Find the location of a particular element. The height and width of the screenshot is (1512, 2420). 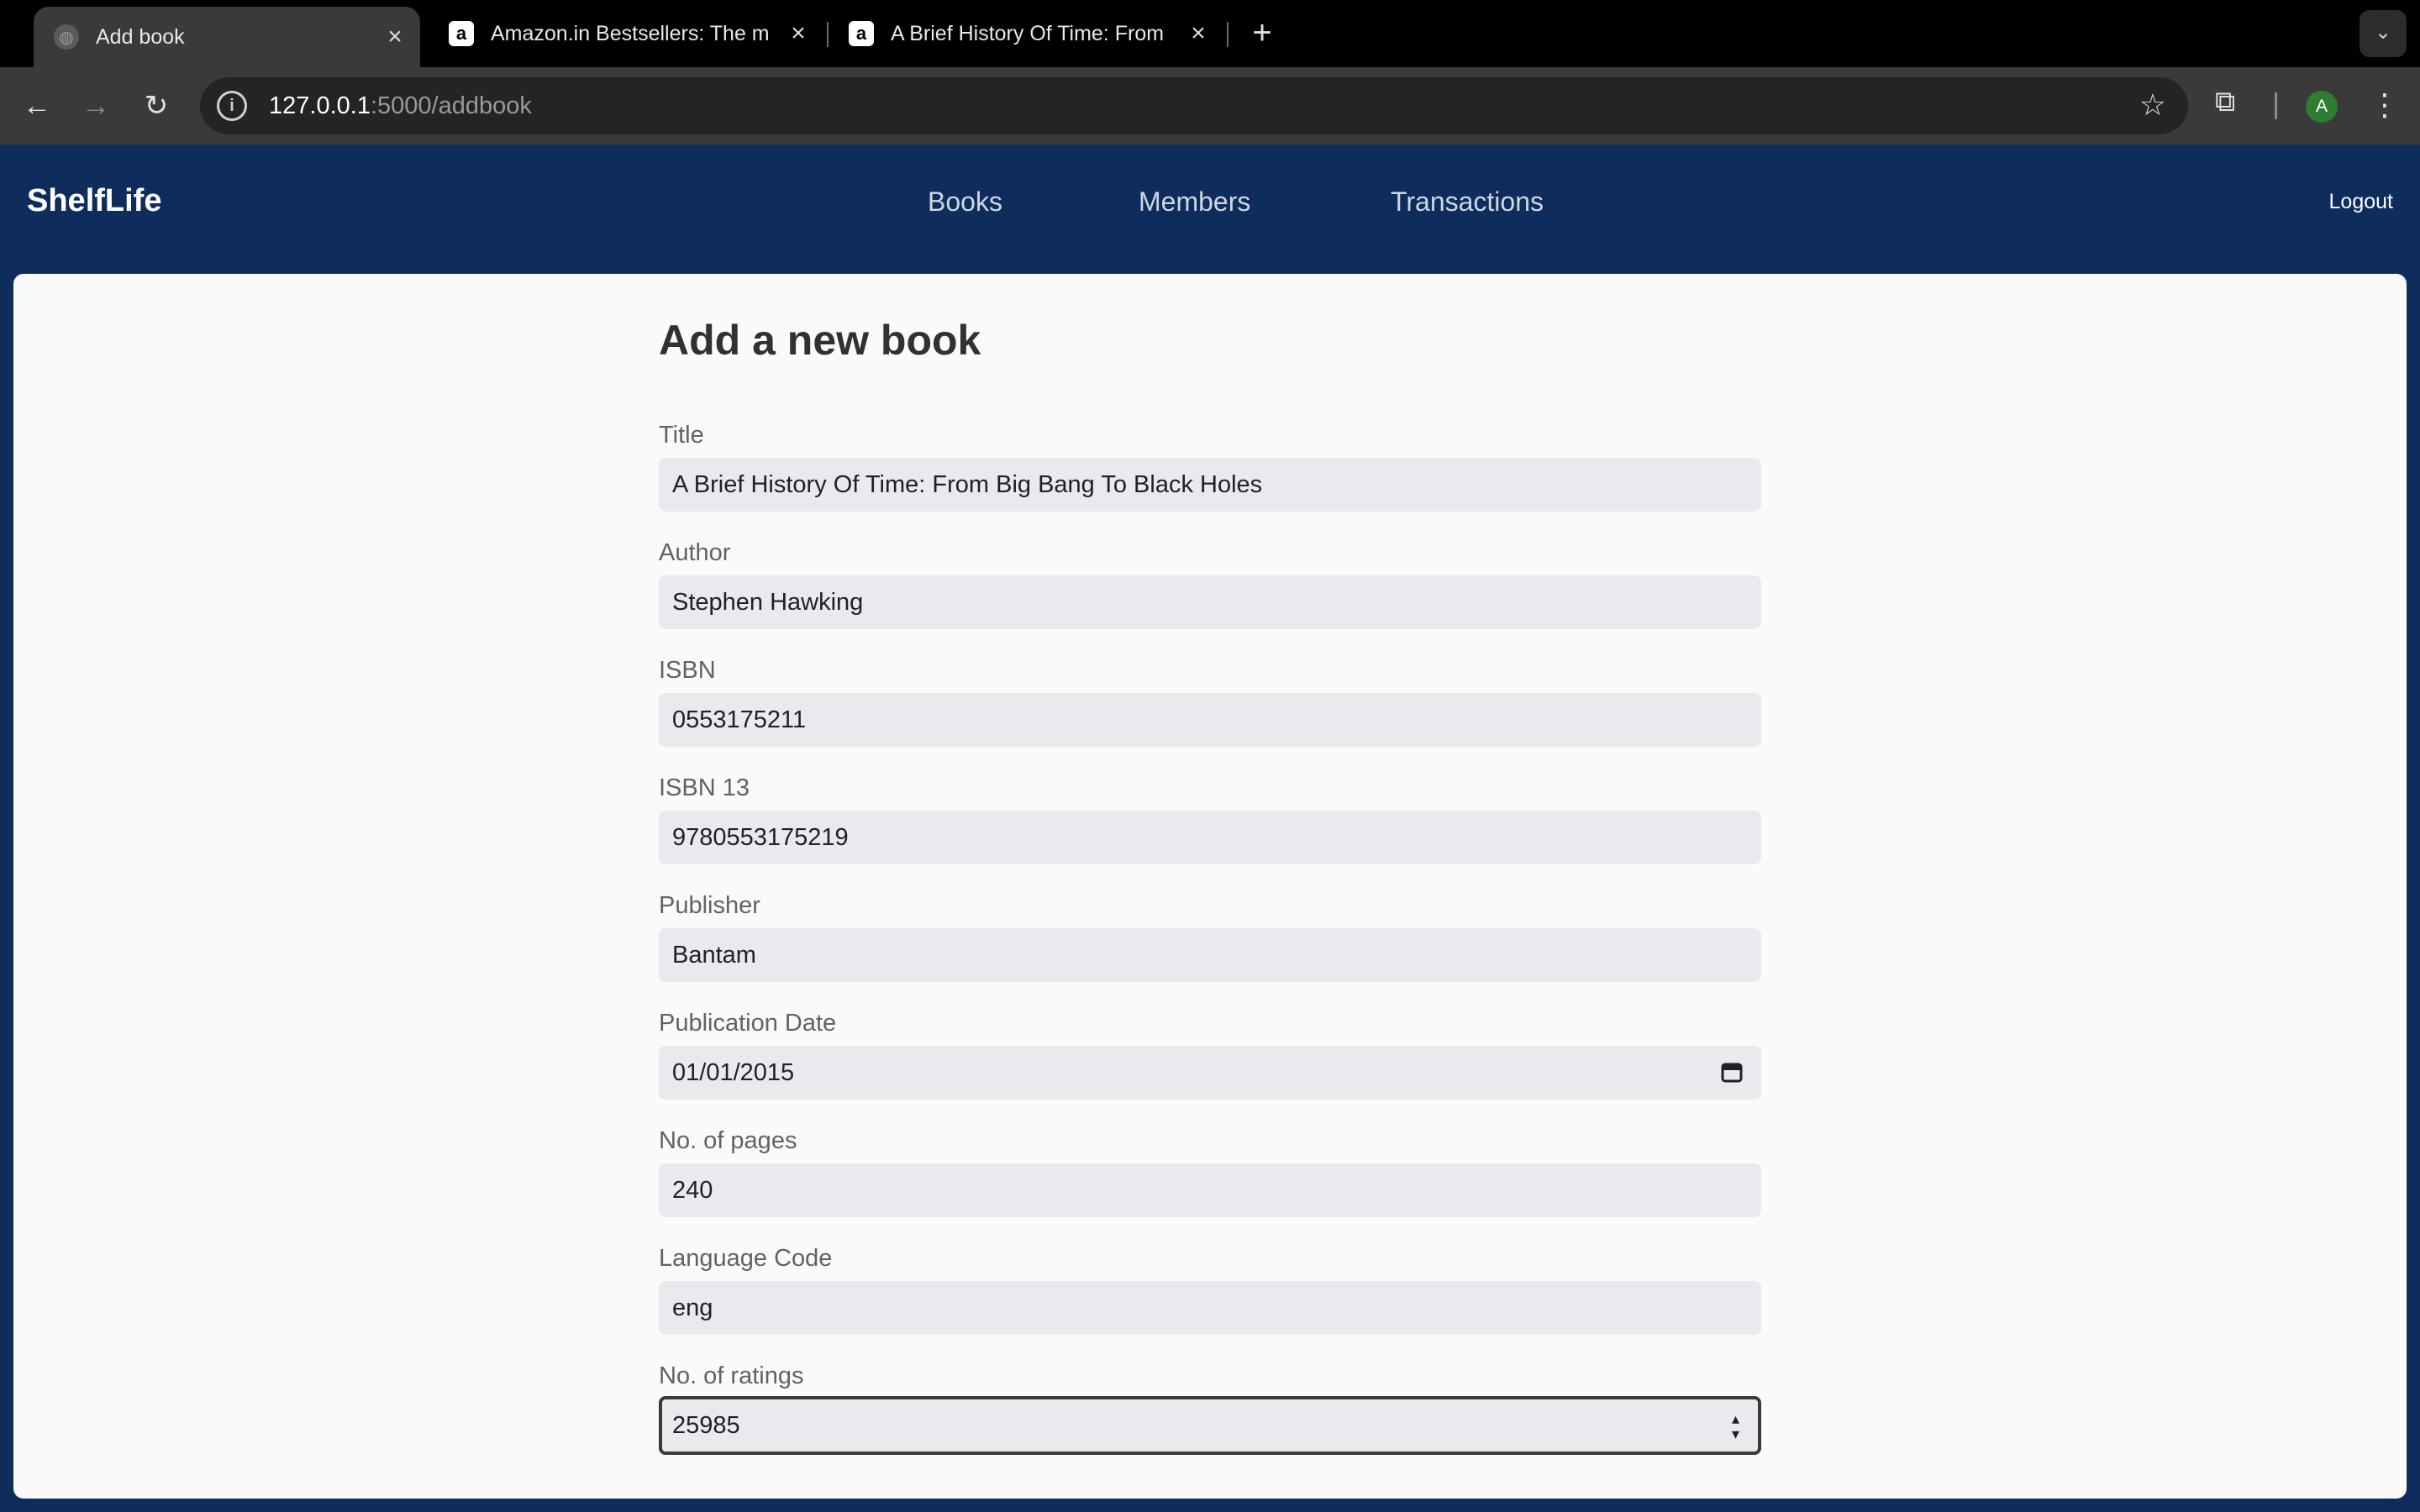

author-input: Stephen Hawking is located at coordinates (1210, 602).